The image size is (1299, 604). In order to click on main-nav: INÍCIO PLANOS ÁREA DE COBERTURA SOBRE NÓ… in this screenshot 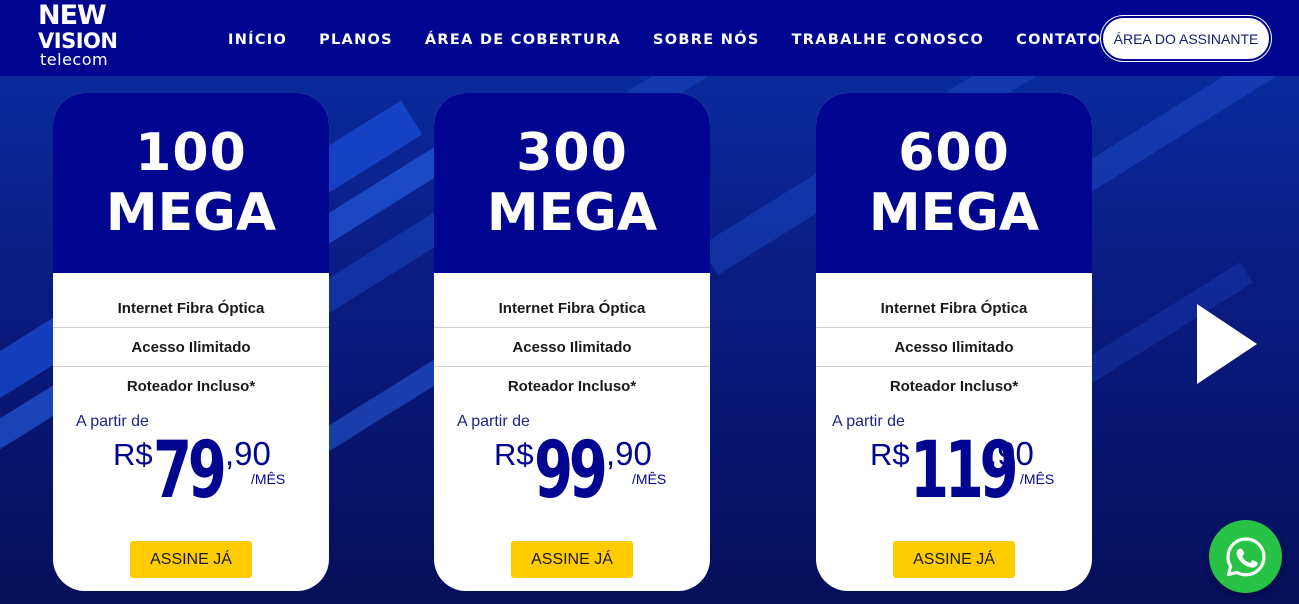, I will do `click(664, 40)`.